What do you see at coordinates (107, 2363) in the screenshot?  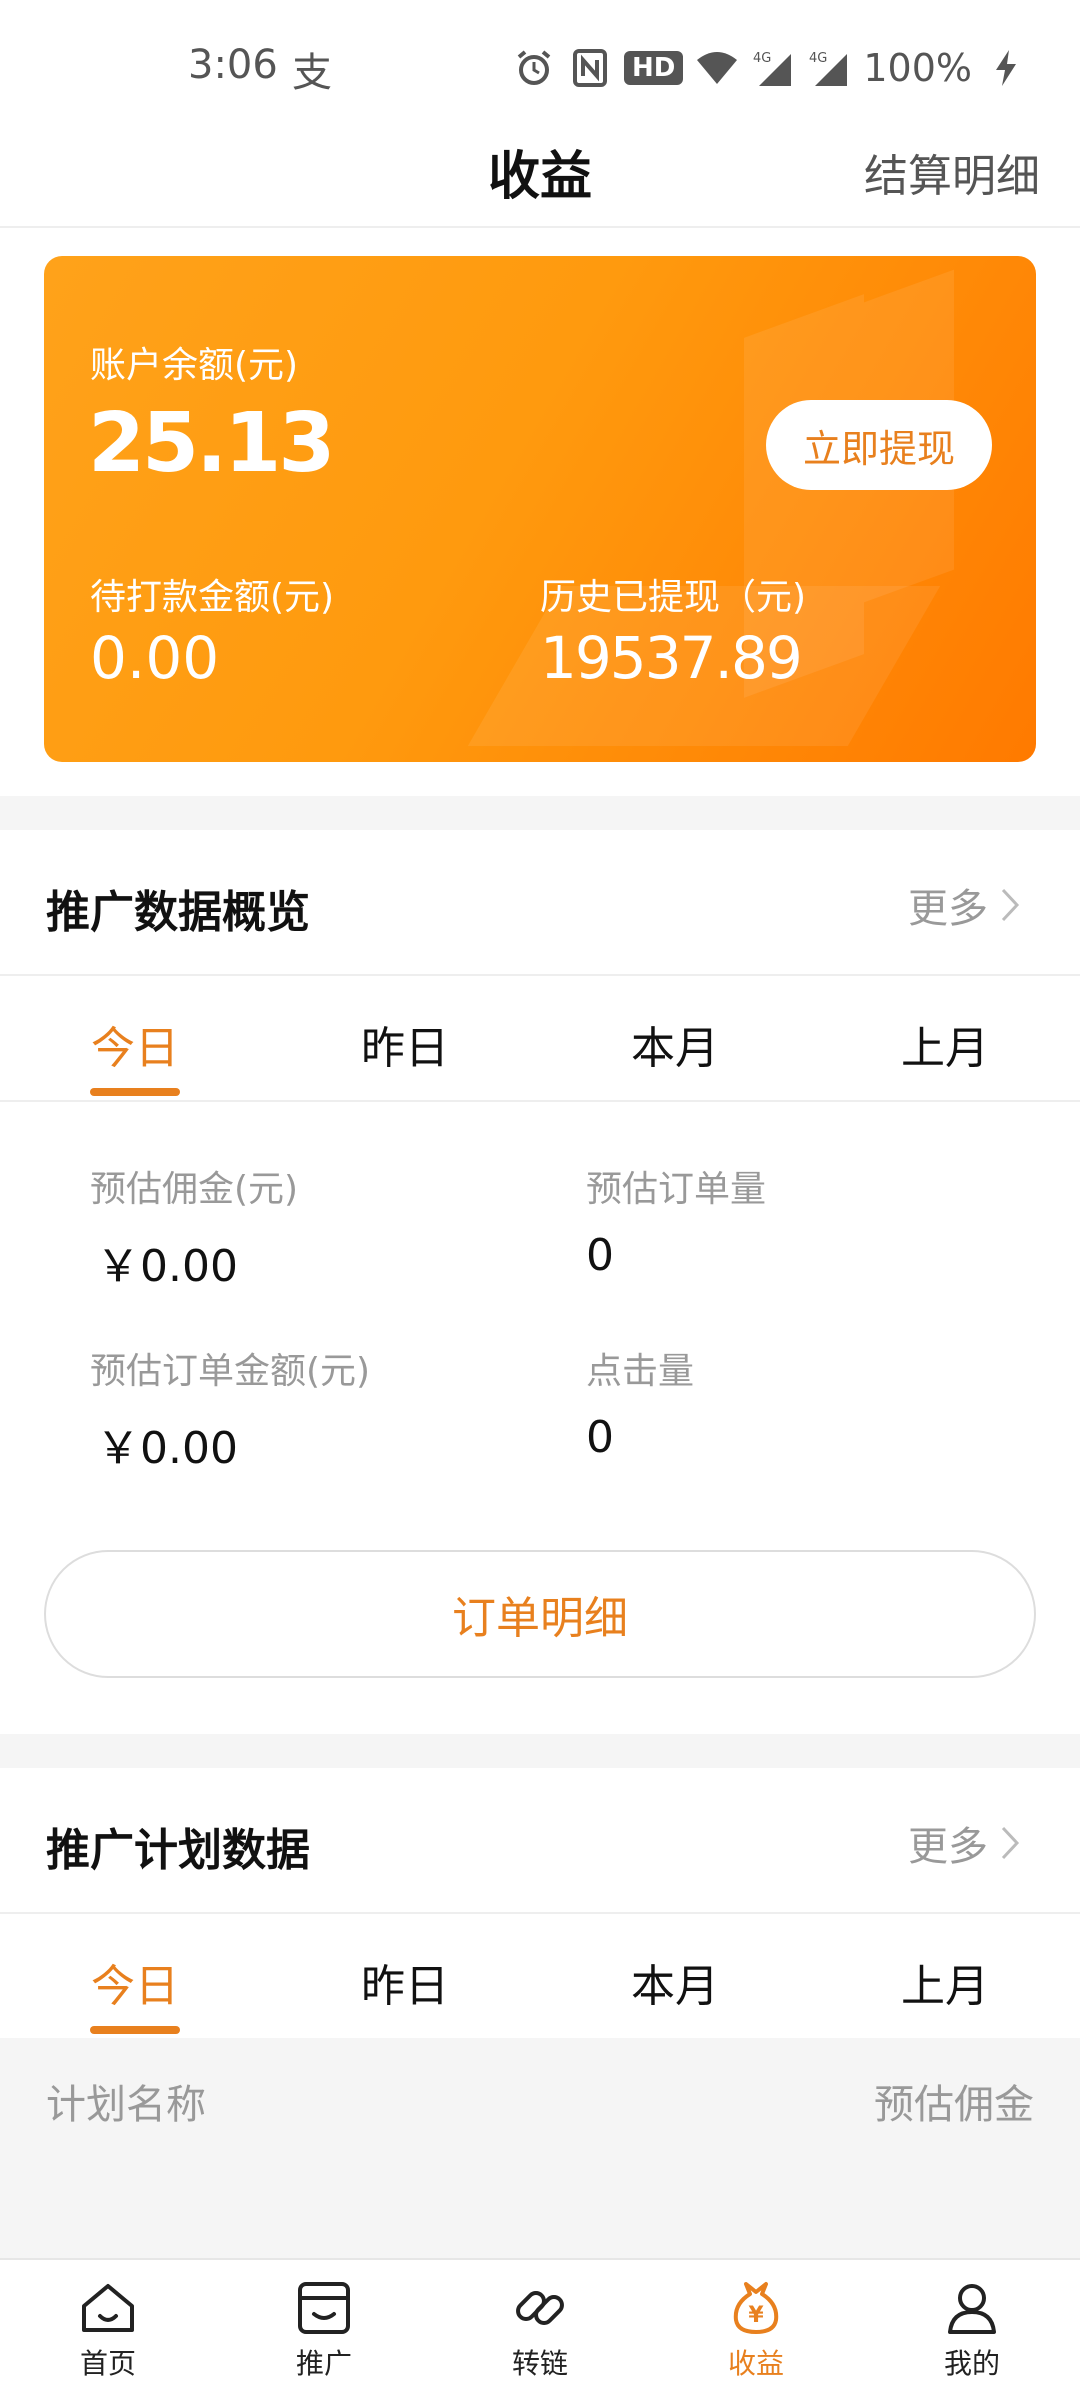 I see `nav-label: 首页` at bounding box center [107, 2363].